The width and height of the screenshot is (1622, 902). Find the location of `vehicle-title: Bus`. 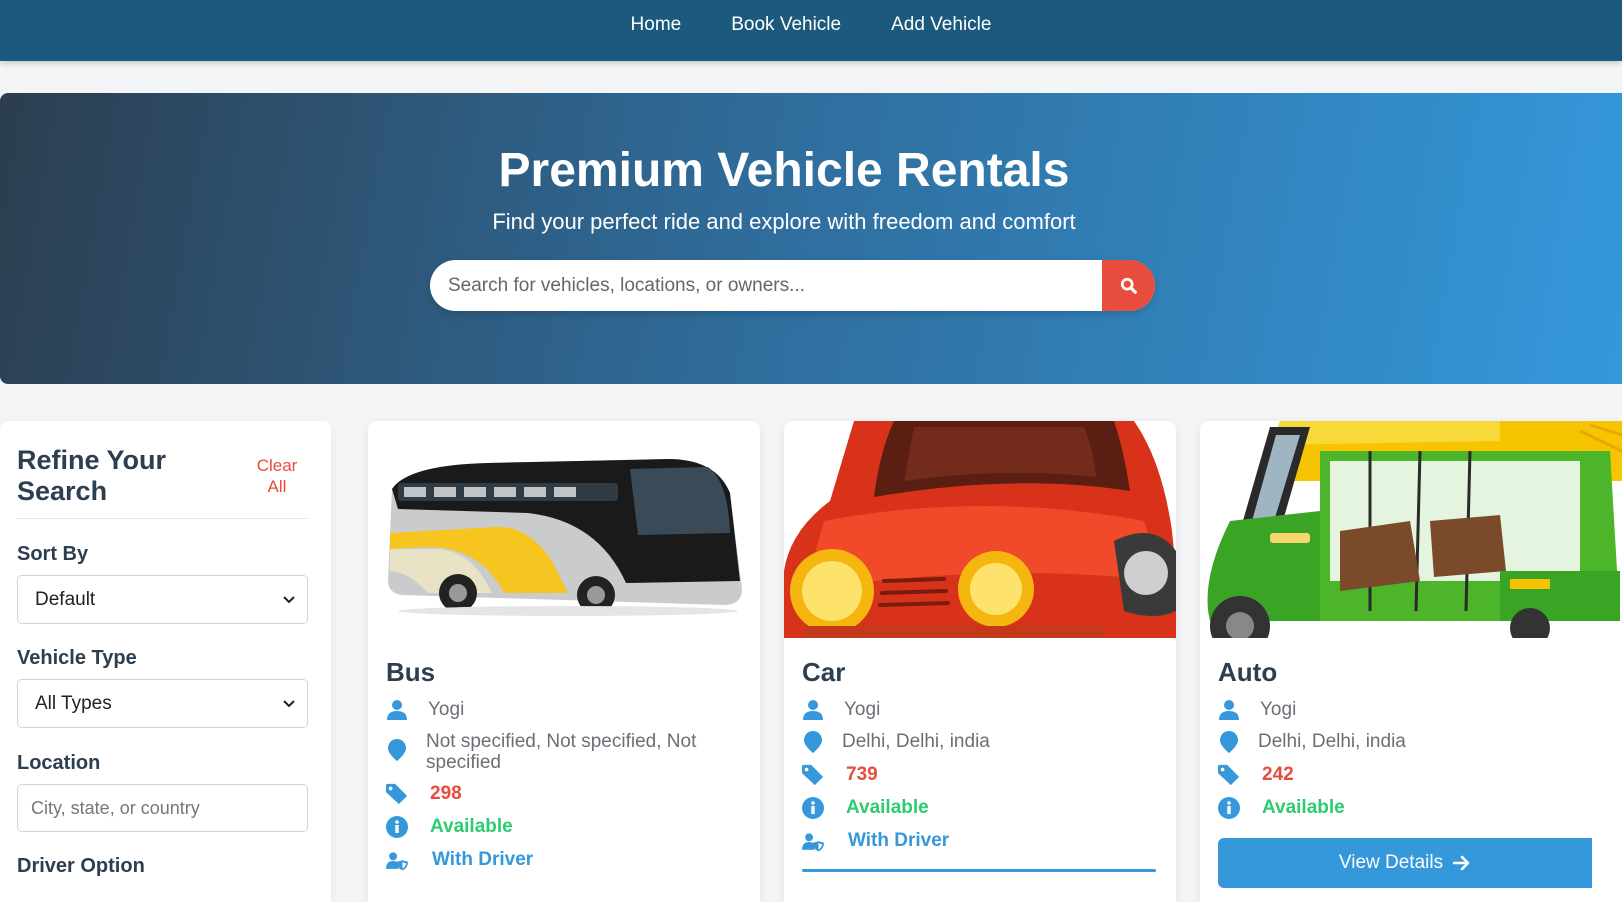

vehicle-title: Bus is located at coordinates (411, 672).